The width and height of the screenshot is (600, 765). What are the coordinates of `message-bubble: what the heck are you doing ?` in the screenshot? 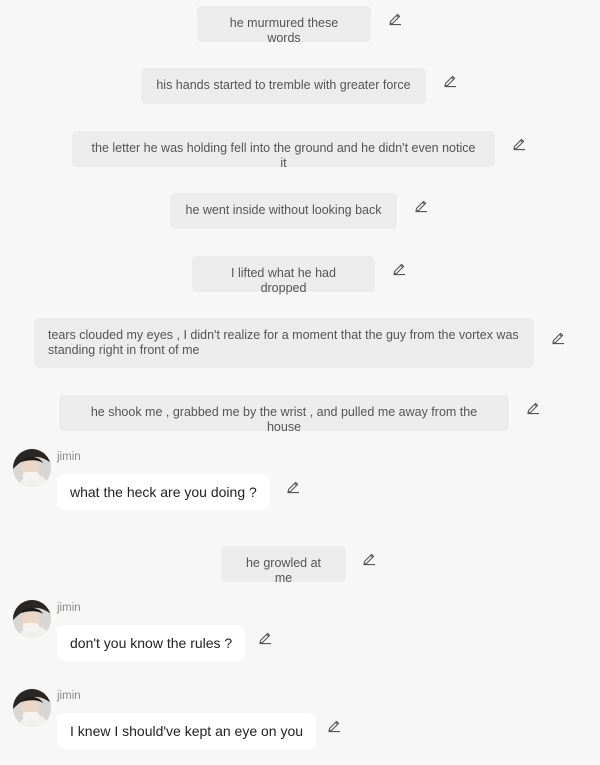 It's located at (163, 492).